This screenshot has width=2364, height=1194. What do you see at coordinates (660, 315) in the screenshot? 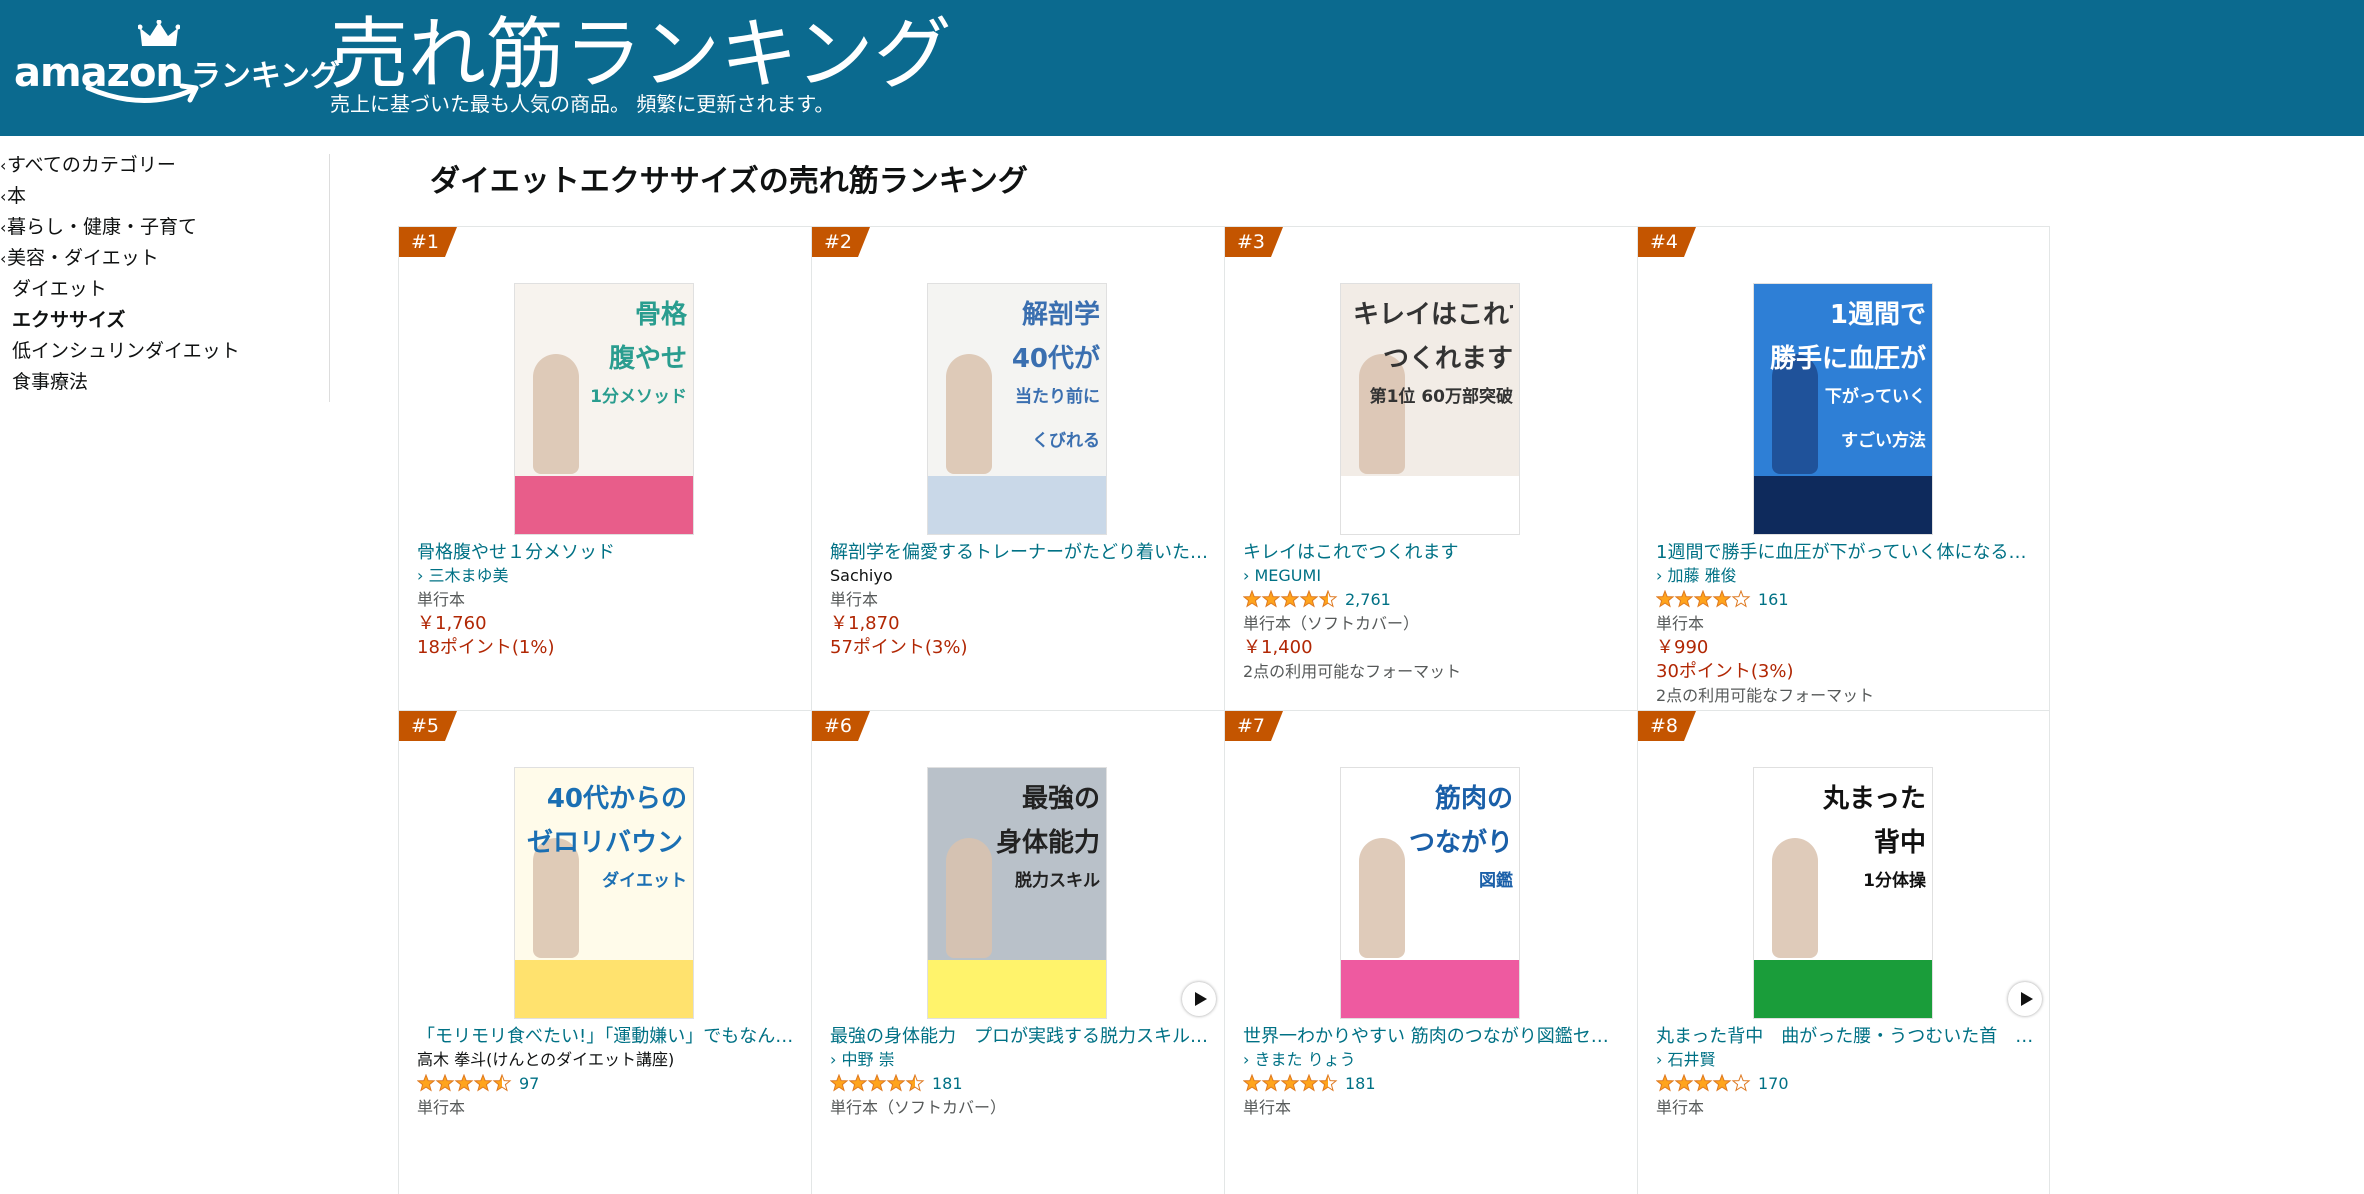
I see `cover-text: 骨格` at bounding box center [660, 315].